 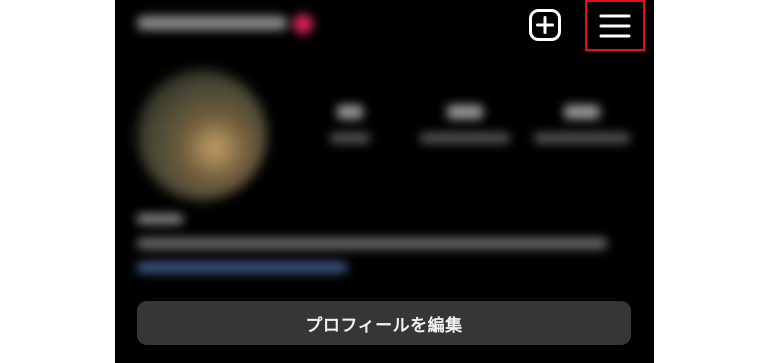 What do you see at coordinates (582, 119) in the screenshot?
I see `following-stat-blurred` at bounding box center [582, 119].